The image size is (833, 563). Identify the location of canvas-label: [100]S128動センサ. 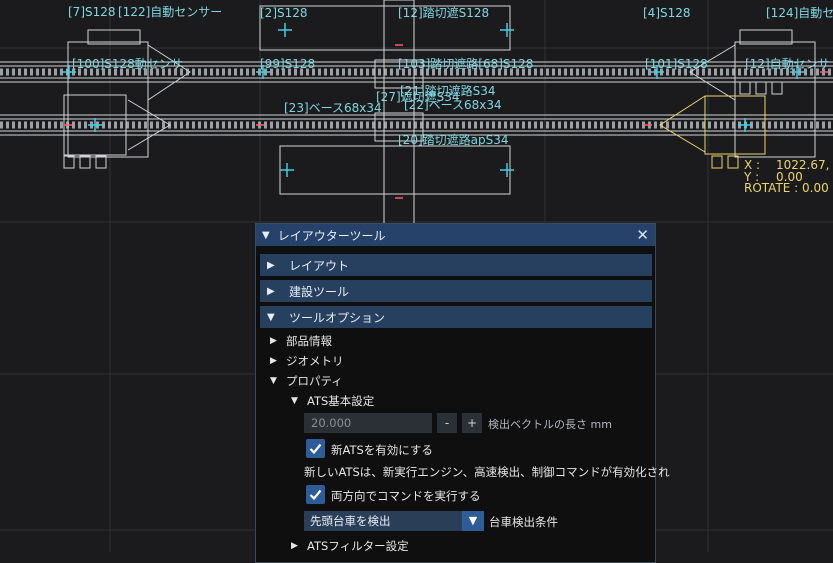
(127, 64).